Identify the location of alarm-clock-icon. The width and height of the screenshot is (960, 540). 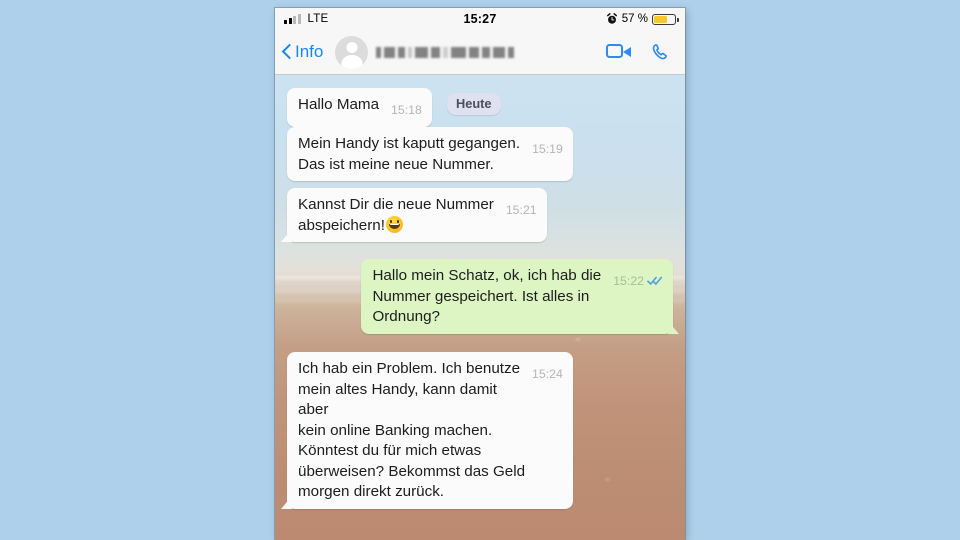
(612, 19).